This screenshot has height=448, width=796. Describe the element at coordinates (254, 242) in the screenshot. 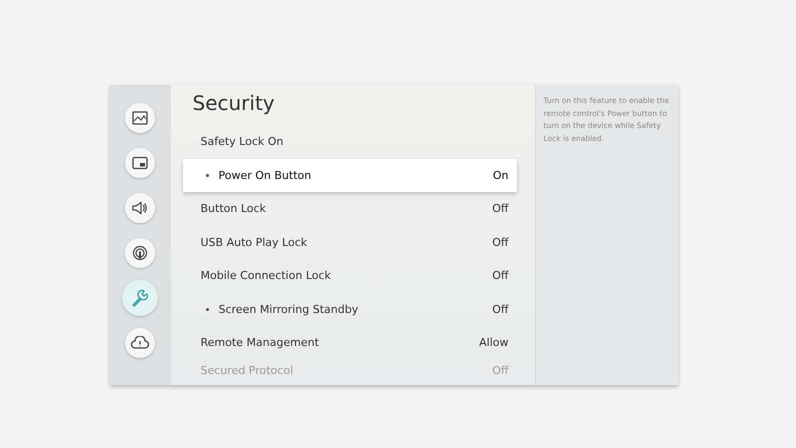

I see `setting-label: USB Auto Play Lock` at that location.